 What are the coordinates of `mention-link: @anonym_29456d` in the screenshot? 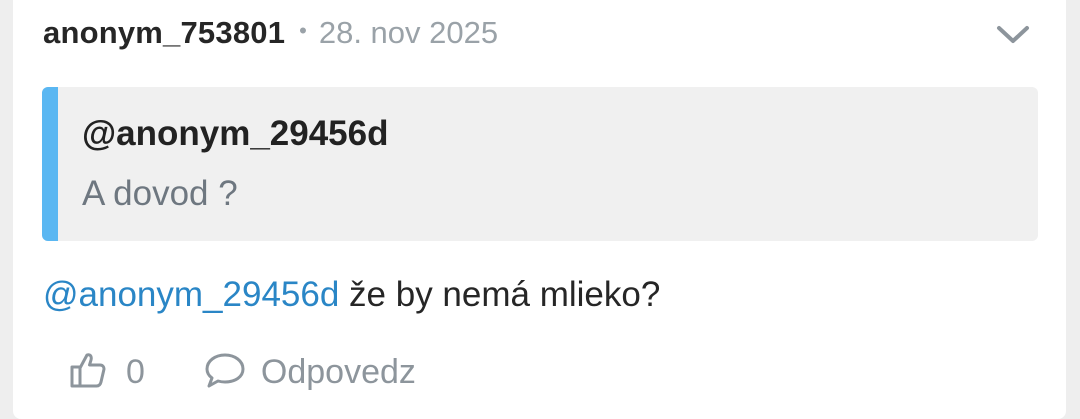 It's located at (191, 294).